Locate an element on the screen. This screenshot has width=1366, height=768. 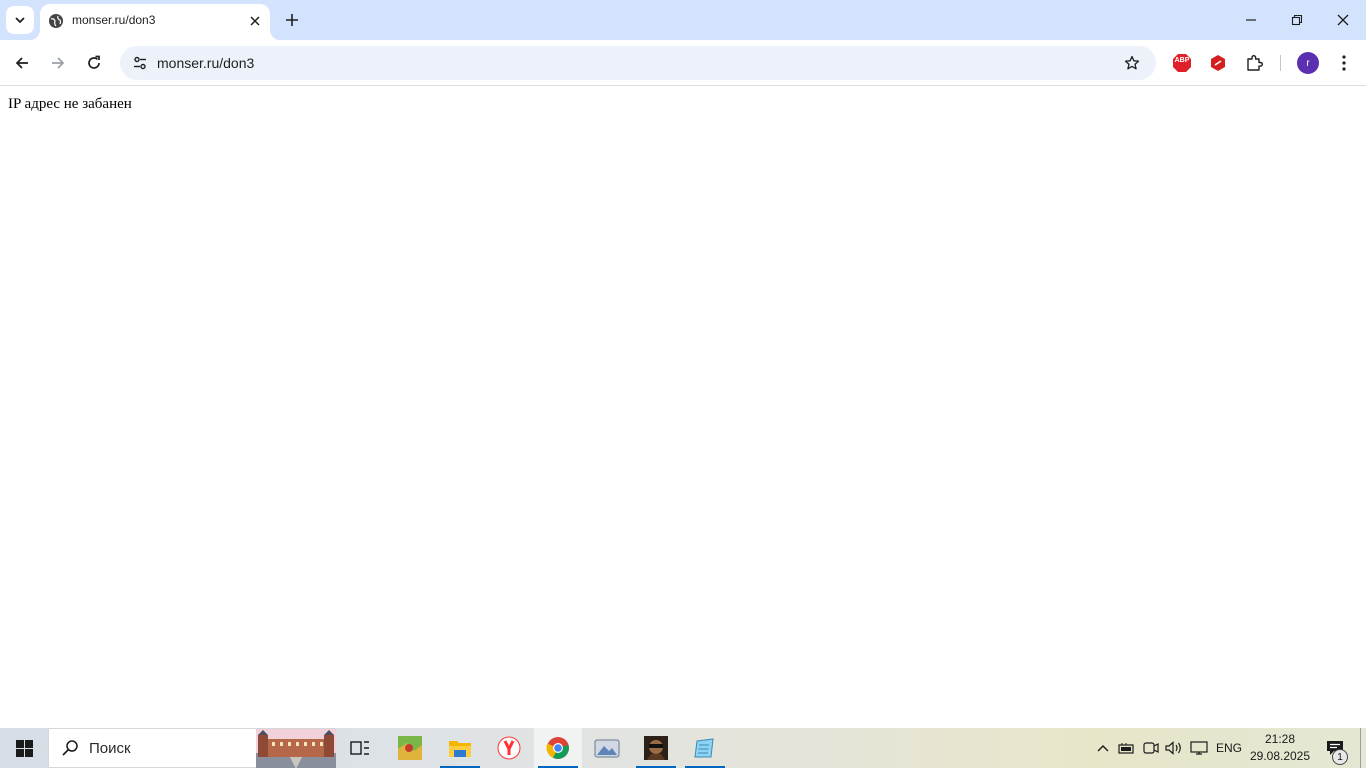
taskbar-app-game is located at coordinates (656, 748).